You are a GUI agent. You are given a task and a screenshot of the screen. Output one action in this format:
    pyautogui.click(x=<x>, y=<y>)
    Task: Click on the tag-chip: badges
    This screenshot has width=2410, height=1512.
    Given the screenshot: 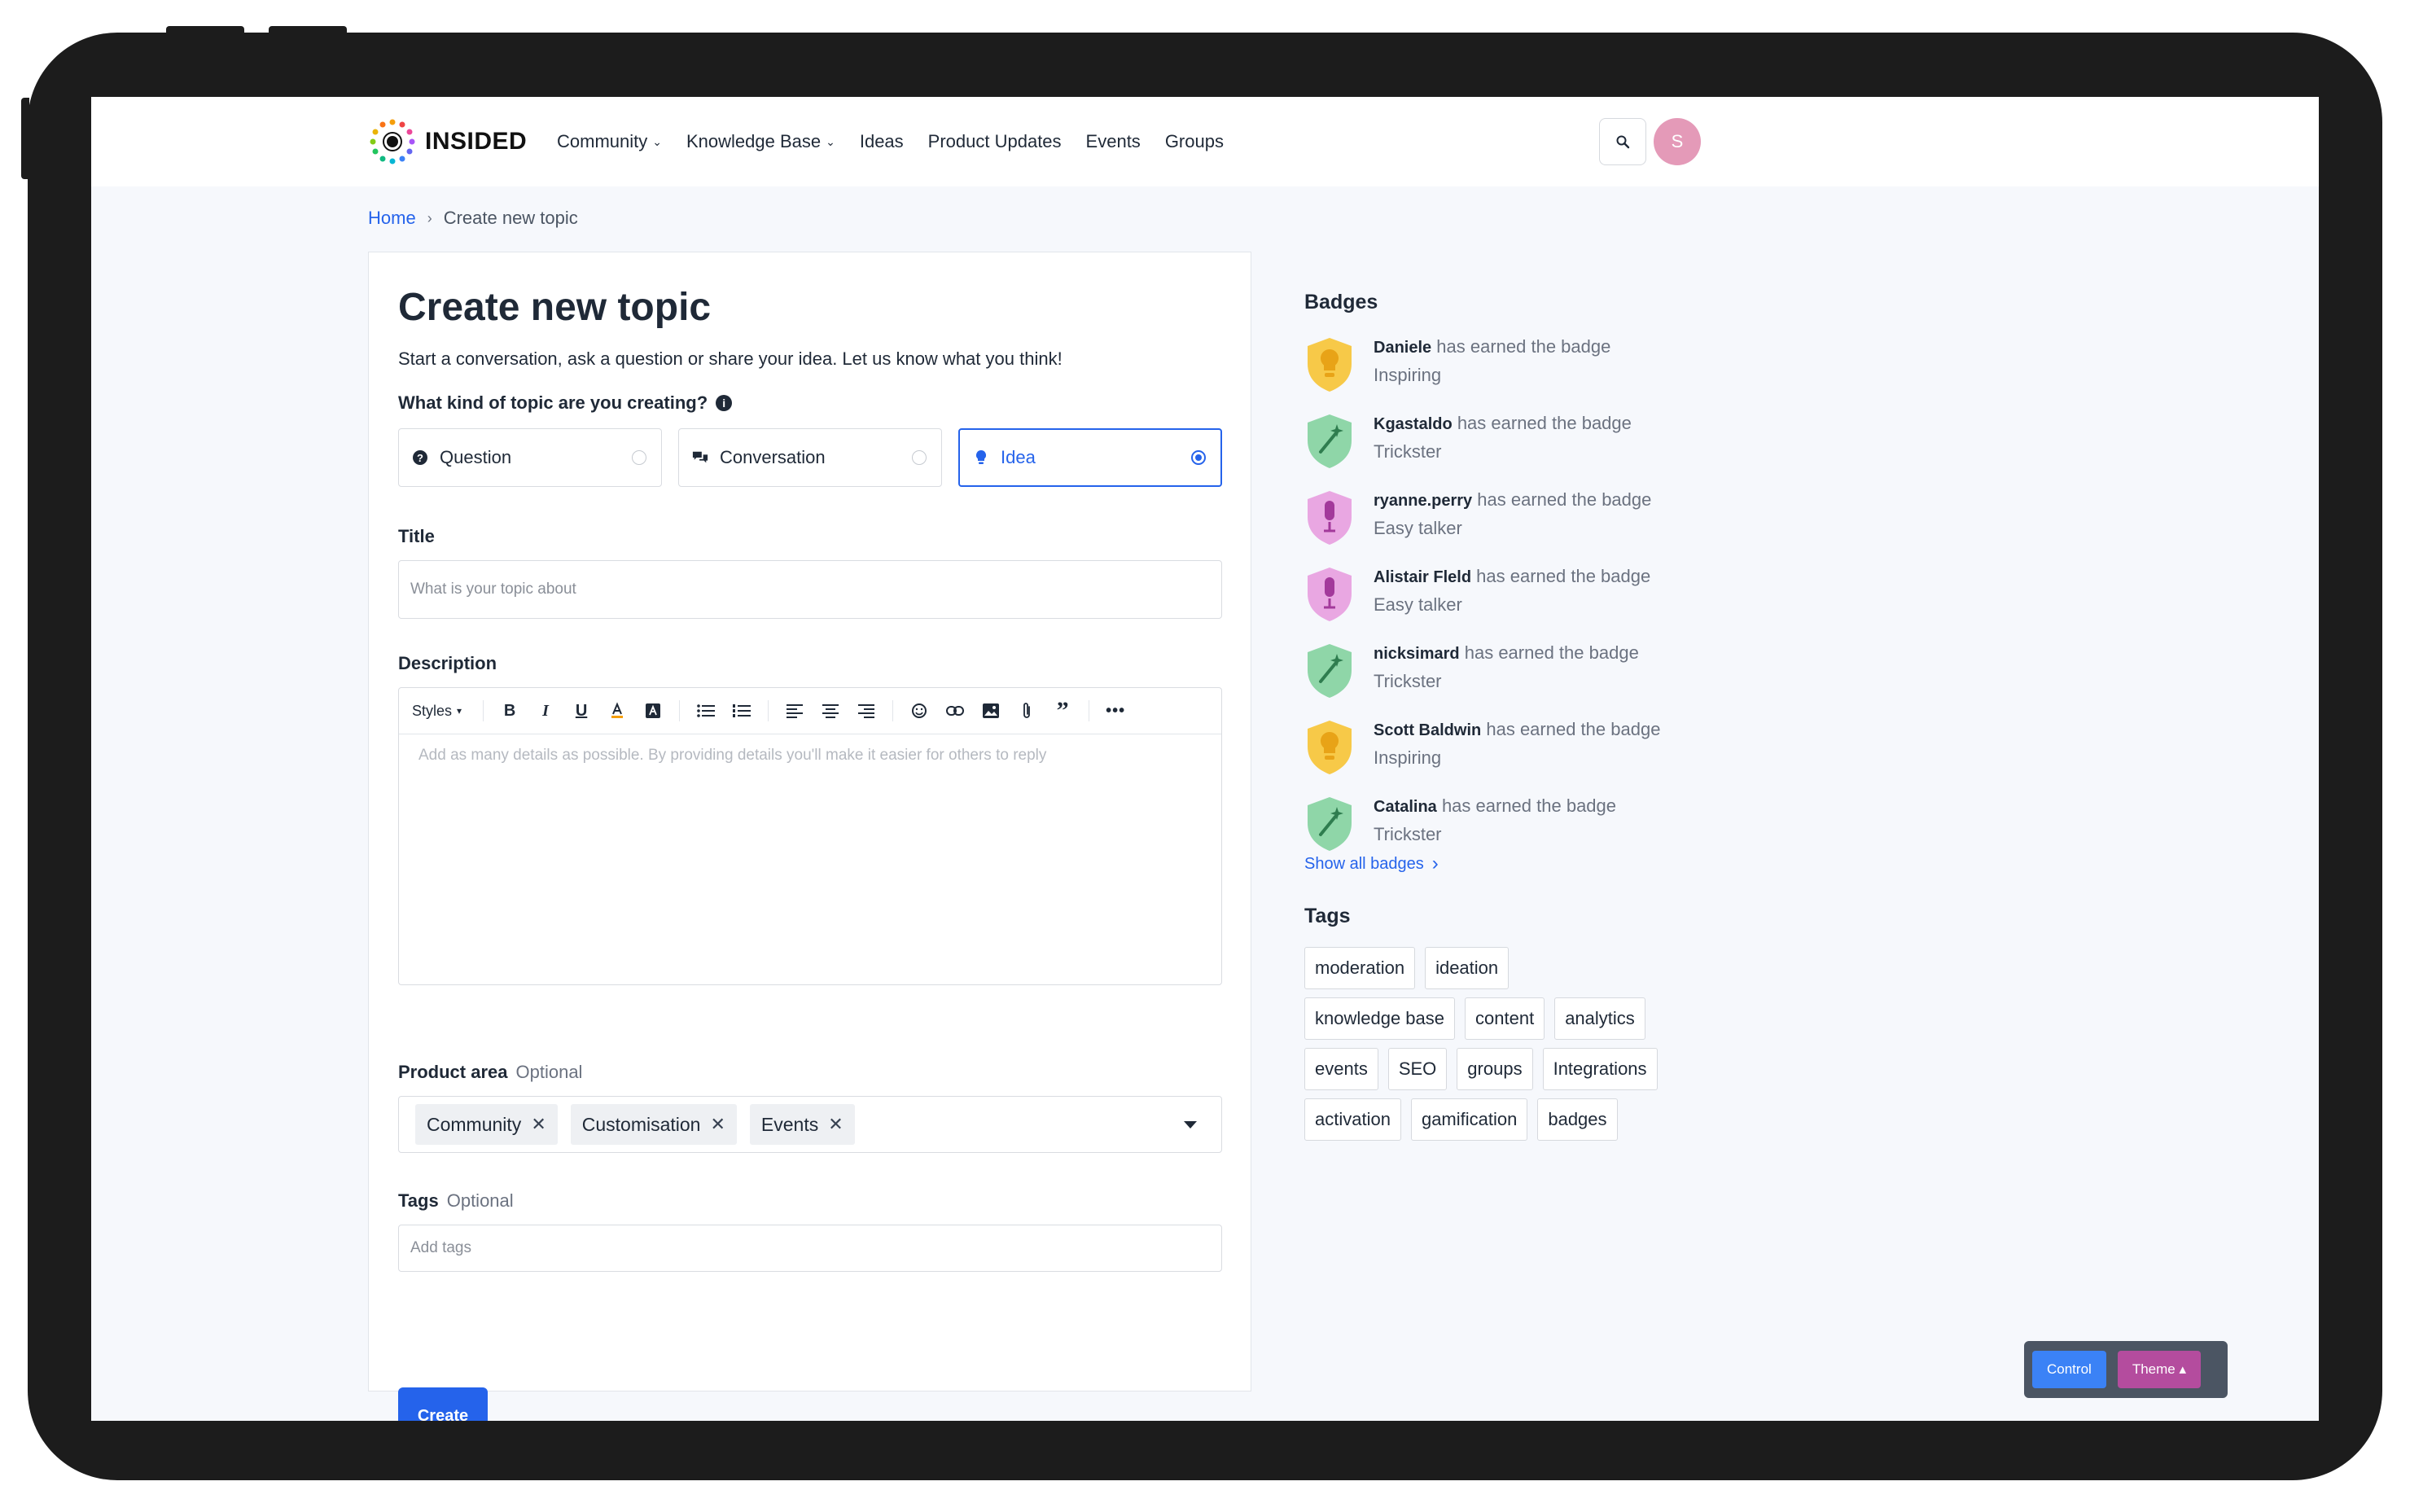 What is the action you would take?
    pyautogui.click(x=1577, y=1120)
    